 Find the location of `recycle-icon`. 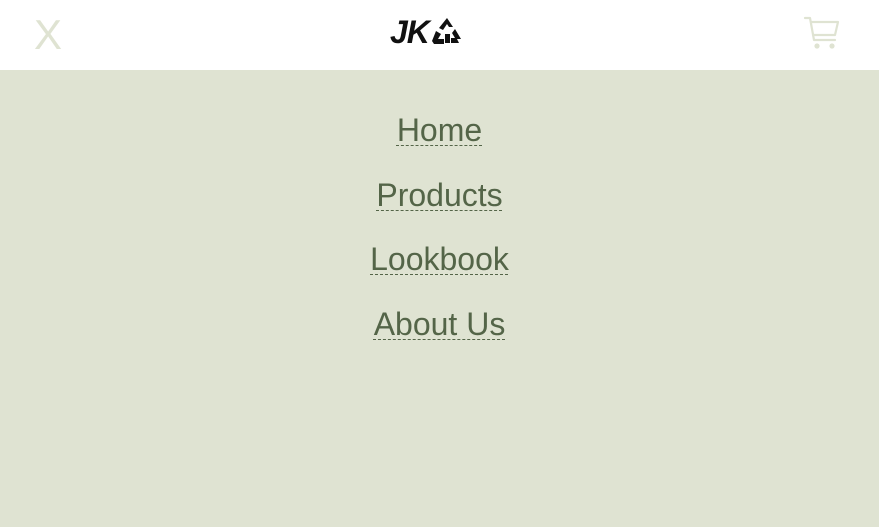

recycle-icon is located at coordinates (446, 31).